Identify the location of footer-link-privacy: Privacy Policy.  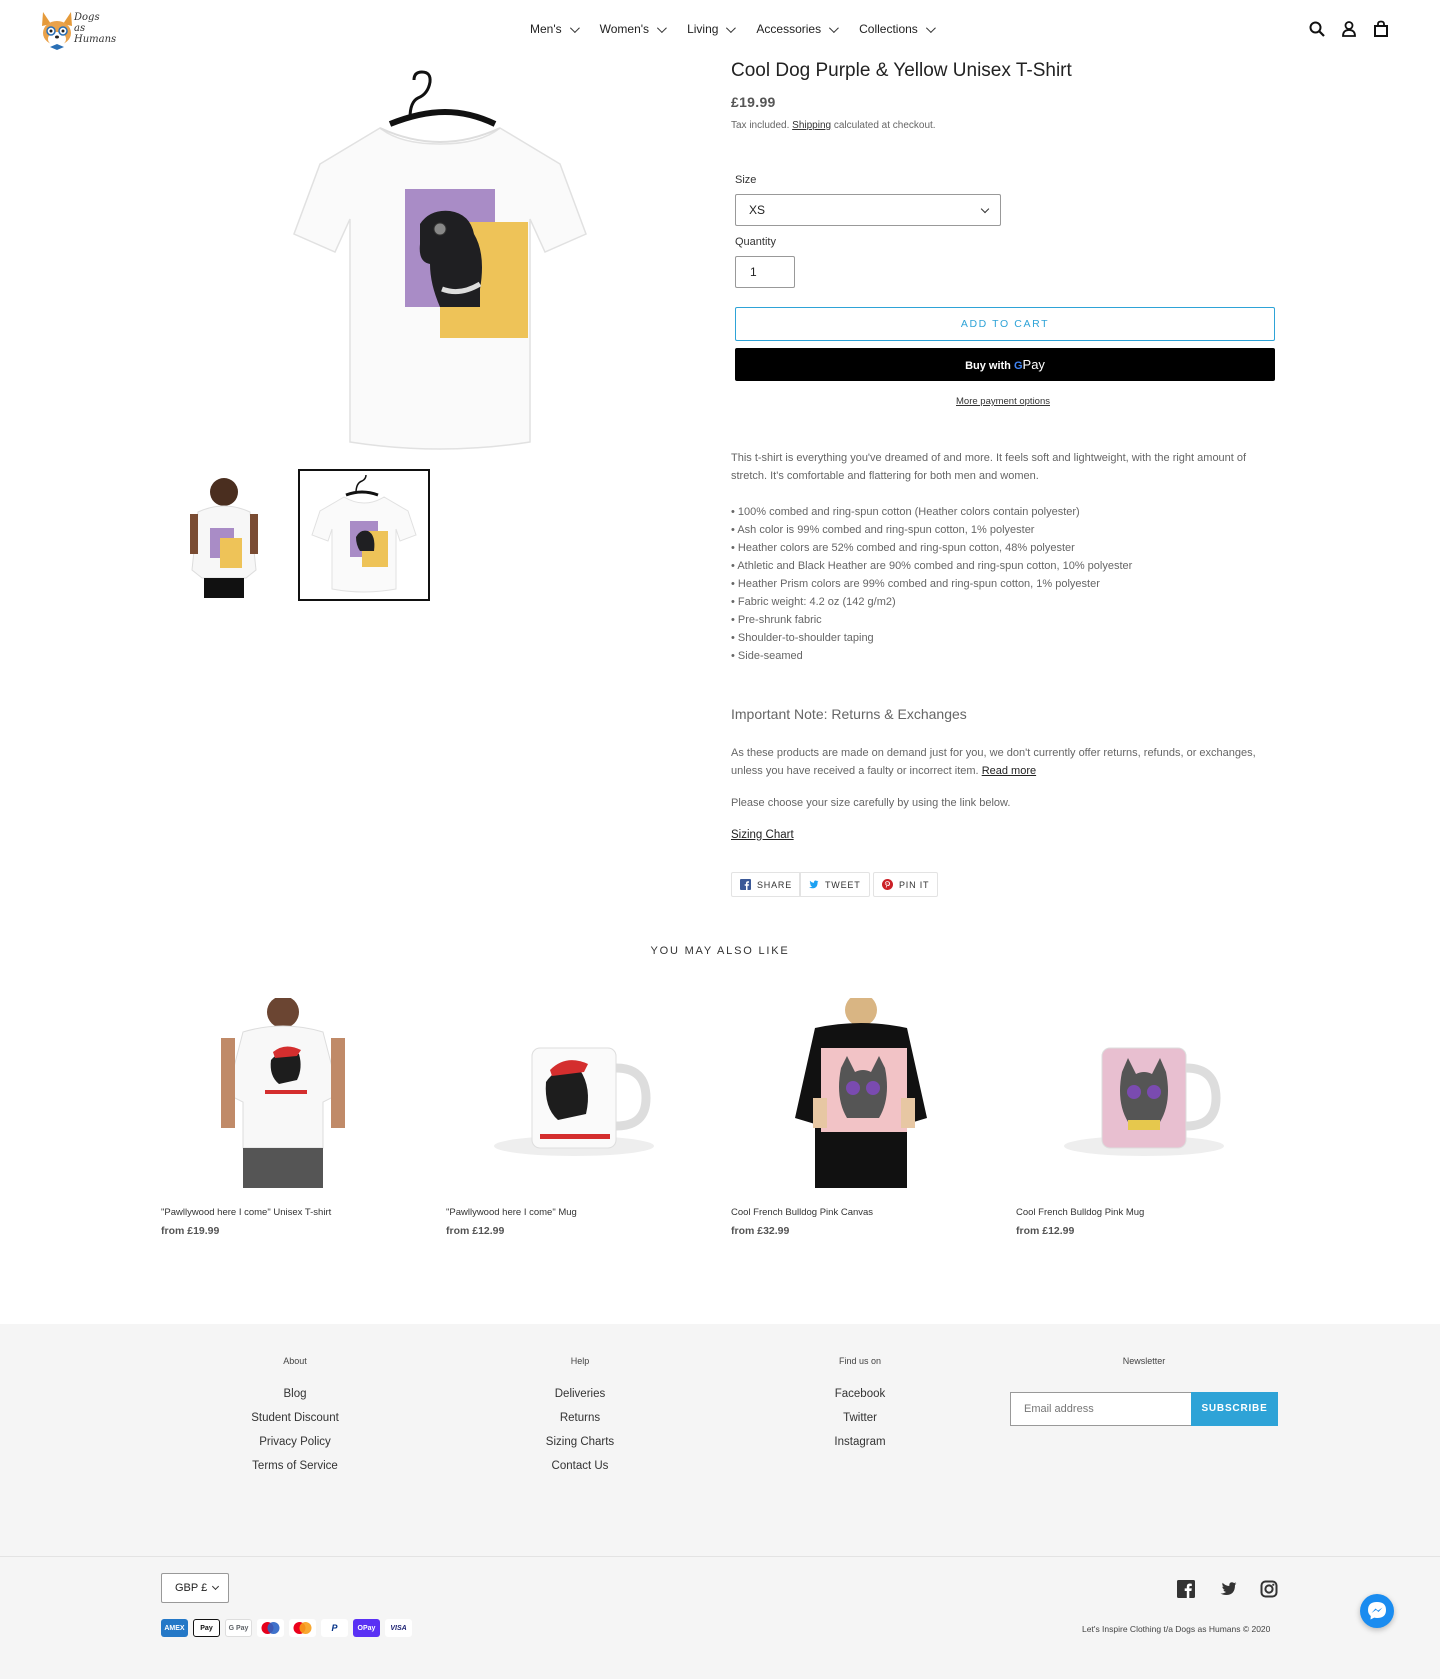
(295, 1442).